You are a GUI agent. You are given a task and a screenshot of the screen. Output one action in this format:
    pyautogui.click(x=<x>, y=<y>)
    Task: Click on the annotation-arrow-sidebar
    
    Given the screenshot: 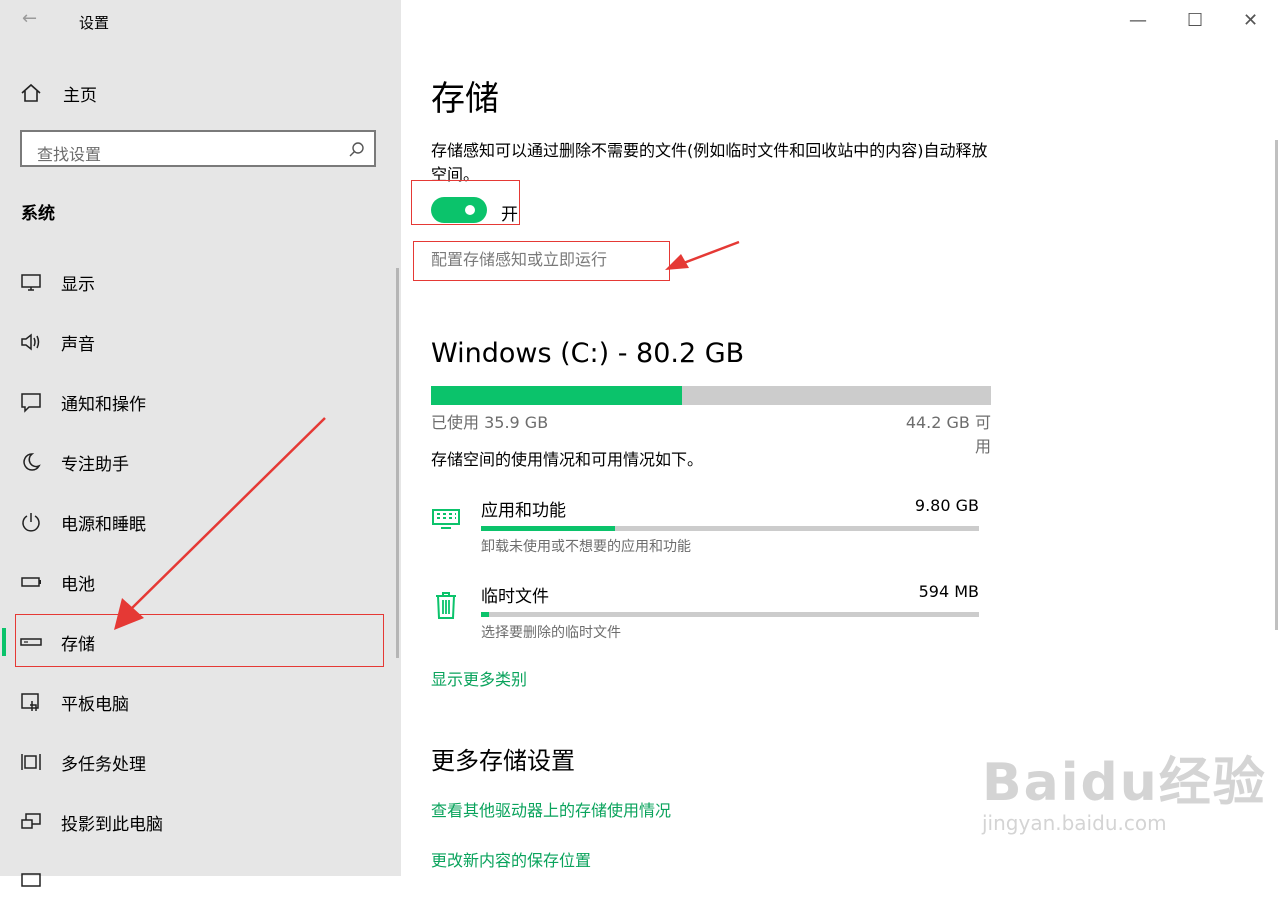 What is the action you would take?
    pyautogui.click(x=220, y=523)
    